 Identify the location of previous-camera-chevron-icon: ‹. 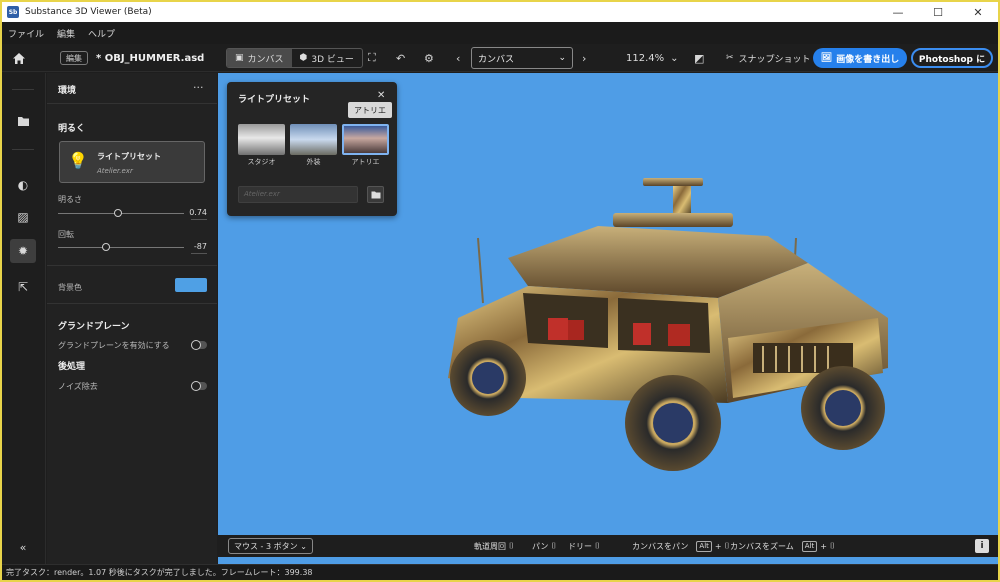
(458, 58).